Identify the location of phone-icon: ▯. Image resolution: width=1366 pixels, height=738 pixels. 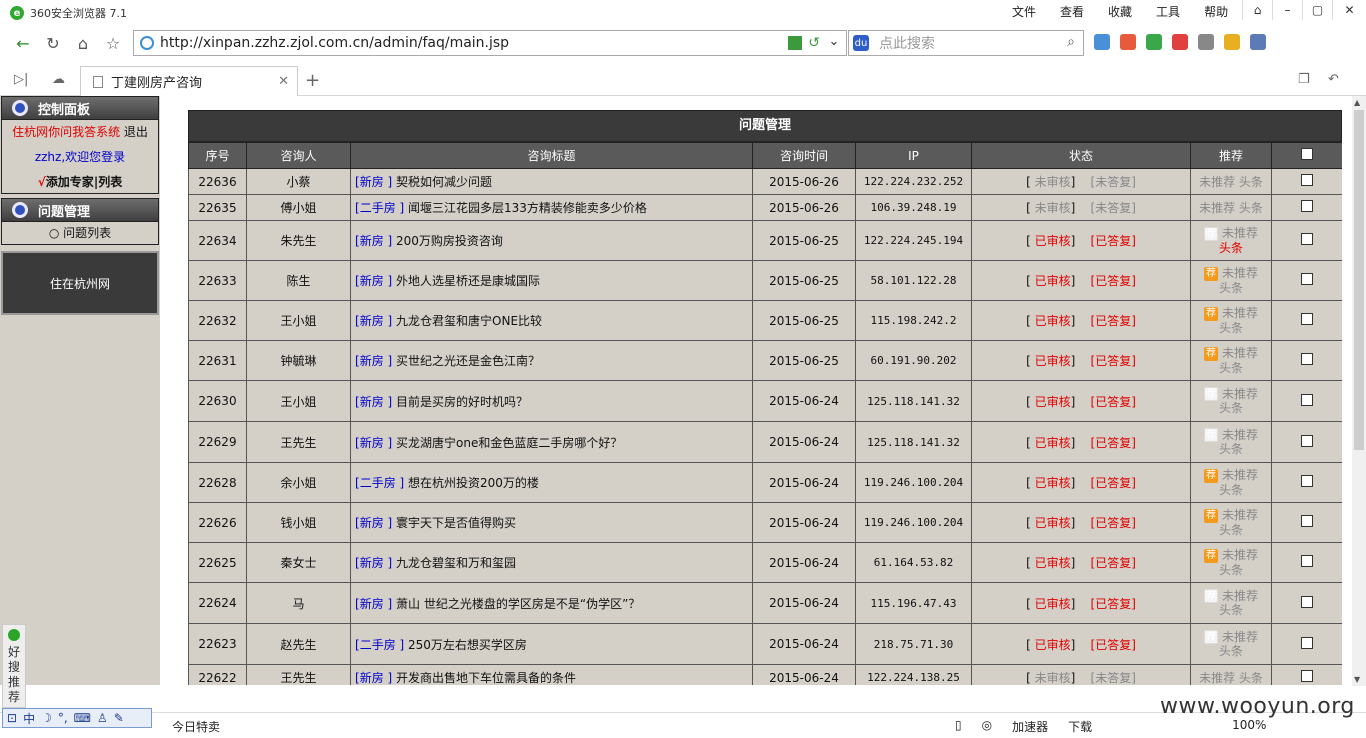
(958, 726).